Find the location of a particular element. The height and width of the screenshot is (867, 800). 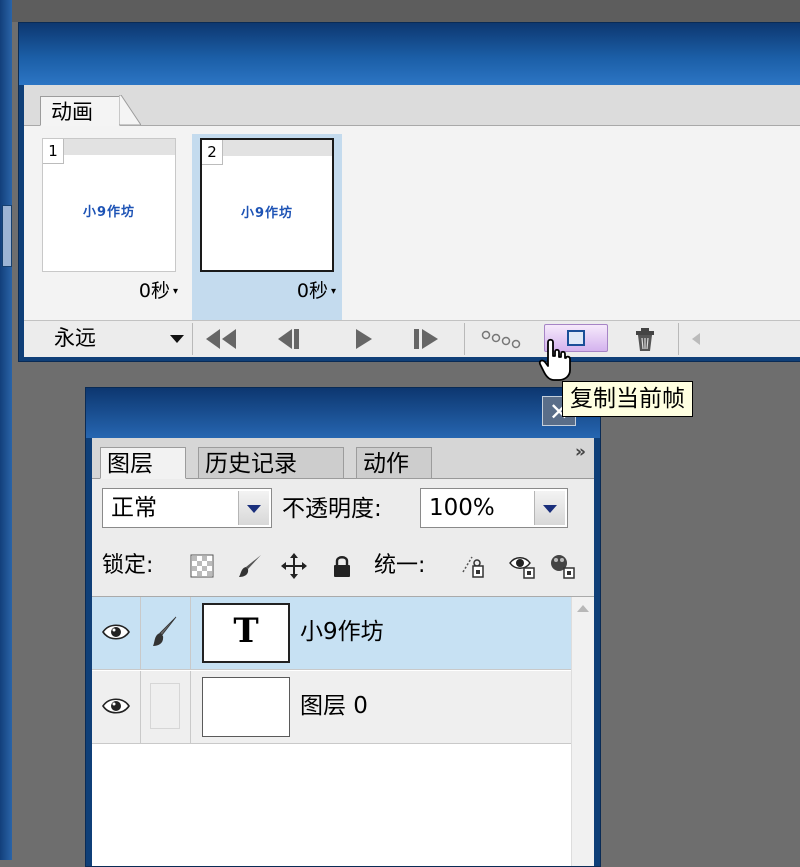

opacity-label: 不透明度: is located at coordinates (332, 509).